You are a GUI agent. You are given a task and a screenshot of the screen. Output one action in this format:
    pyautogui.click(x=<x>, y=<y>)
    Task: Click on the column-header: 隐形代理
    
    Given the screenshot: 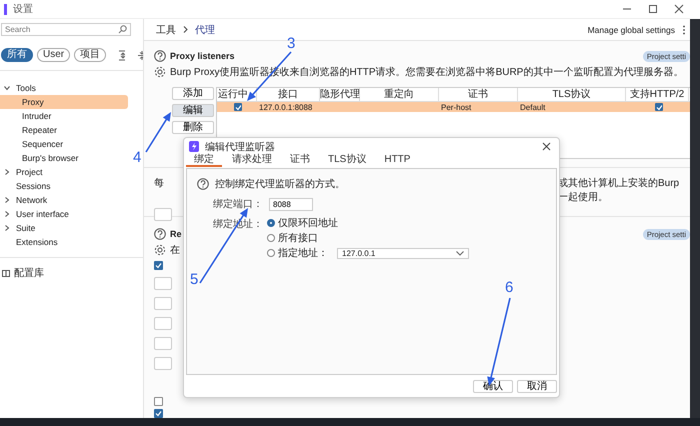 What is the action you would take?
    pyautogui.click(x=340, y=94)
    